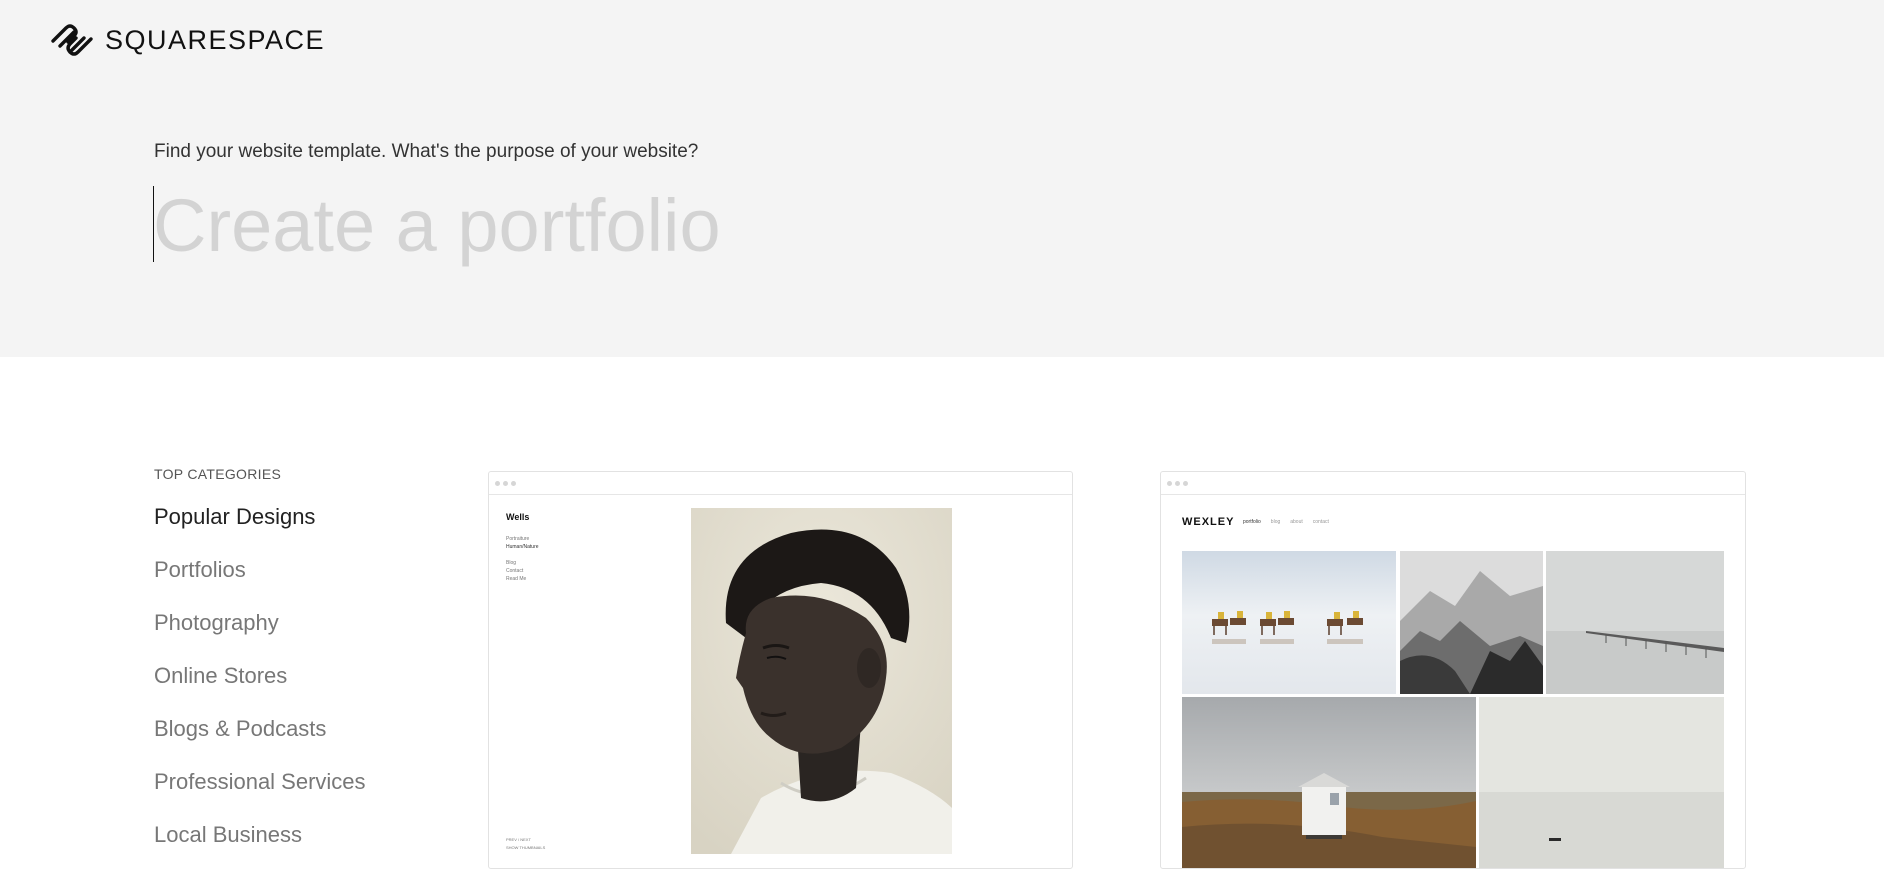 Image resolution: width=1884 pixels, height=876 pixels. Describe the element at coordinates (1286, 522) in the screenshot. I see `template-site-nav: portfolio blog about contact` at that location.